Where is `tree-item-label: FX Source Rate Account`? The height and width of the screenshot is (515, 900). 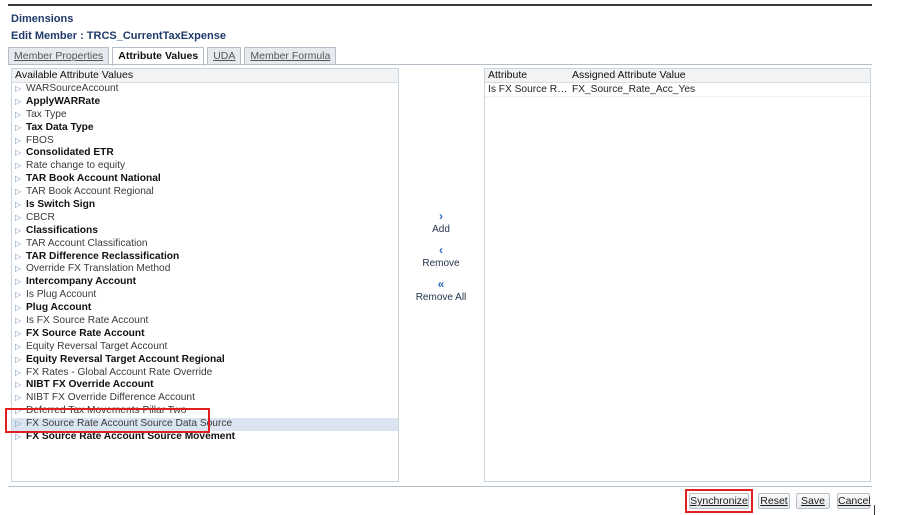 tree-item-label: FX Source Rate Account is located at coordinates (85, 333).